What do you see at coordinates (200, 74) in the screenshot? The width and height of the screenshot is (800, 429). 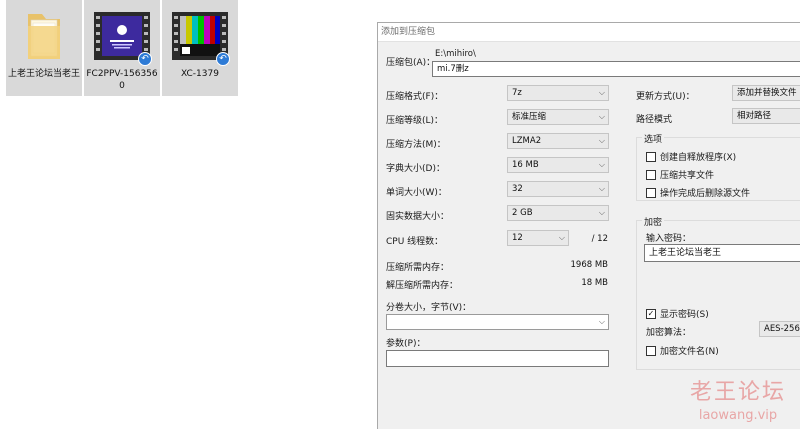 I see `file-name: XC-1379` at bounding box center [200, 74].